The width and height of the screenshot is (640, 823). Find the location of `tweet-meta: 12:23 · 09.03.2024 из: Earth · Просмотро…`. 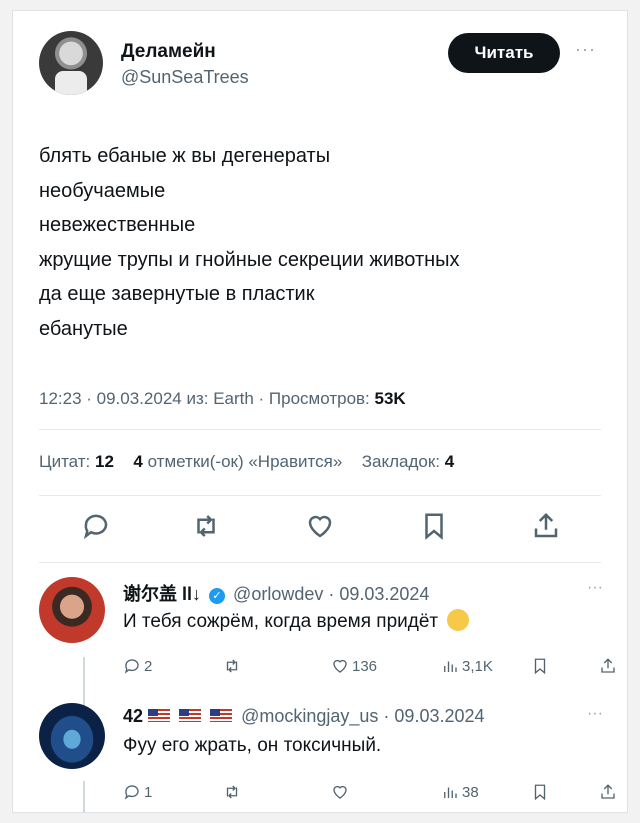

tweet-meta: 12:23 · 09.03.2024 из: Earth · Просмотро… is located at coordinates (222, 399).